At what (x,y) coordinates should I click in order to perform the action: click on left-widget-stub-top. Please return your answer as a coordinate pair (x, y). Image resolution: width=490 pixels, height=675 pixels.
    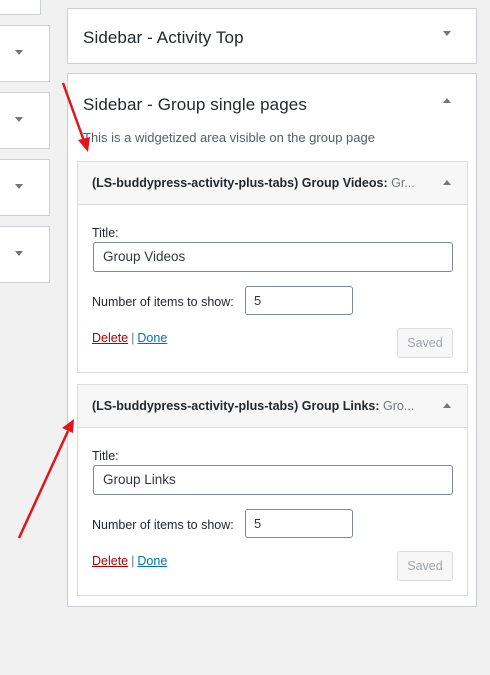
    Looking at the image, I should click on (20, 7).